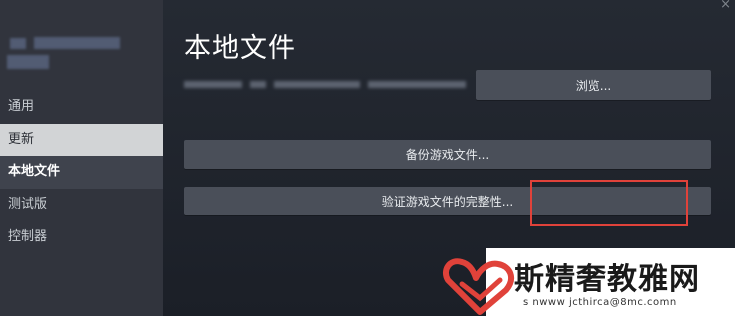 This screenshot has width=735, height=316. I want to click on heart-logo-icon, so click(478, 286).